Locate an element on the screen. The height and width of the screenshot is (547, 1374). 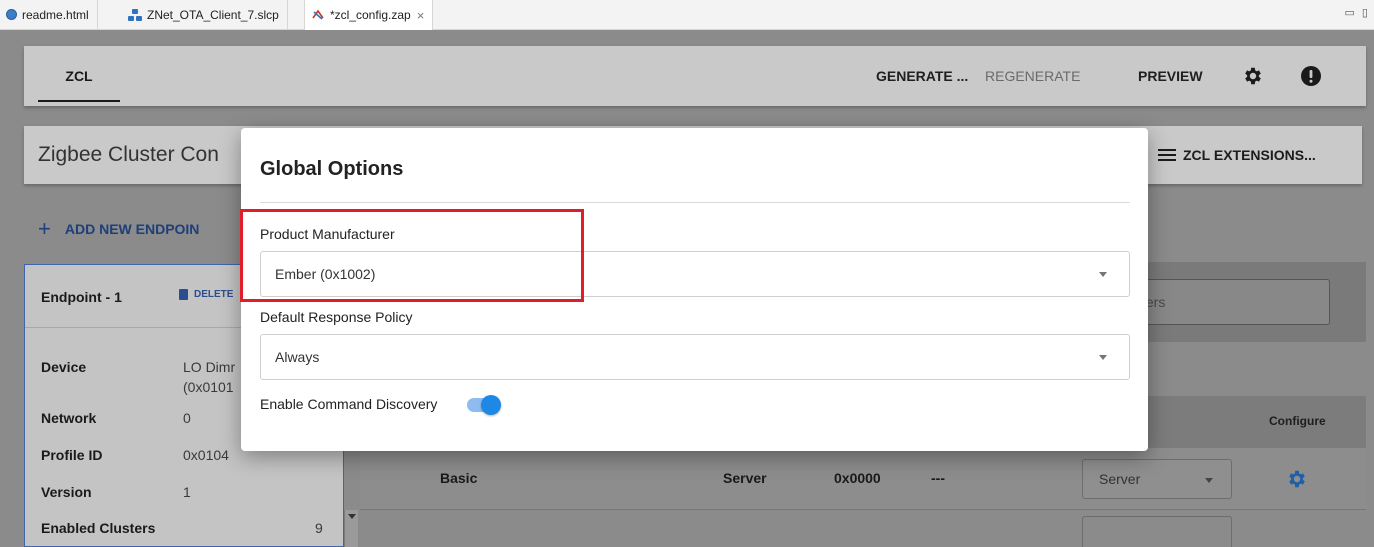
window-controls: ▭ ▯ is located at coordinates (1357, 12).